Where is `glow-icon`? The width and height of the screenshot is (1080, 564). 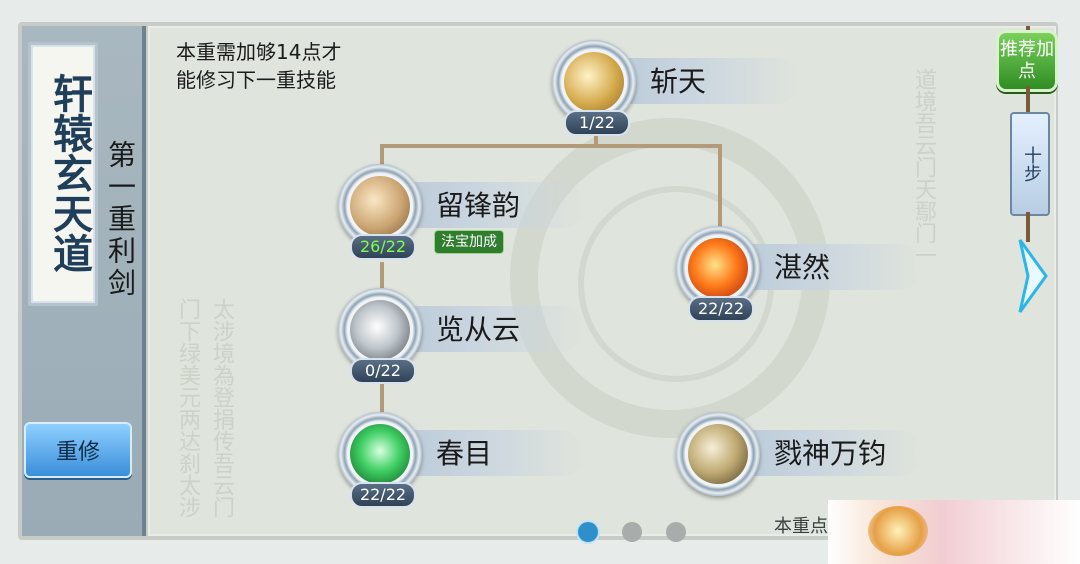 glow-icon is located at coordinates (898, 531).